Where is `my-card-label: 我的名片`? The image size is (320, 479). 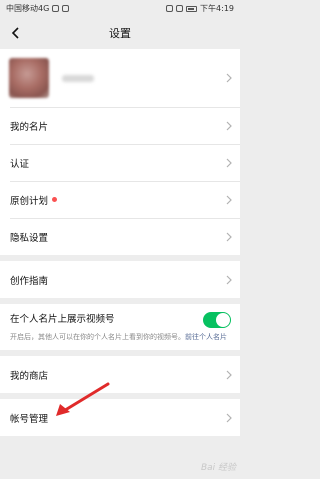
my-card-label: 我的名片 is located at coordinates (29, 127).